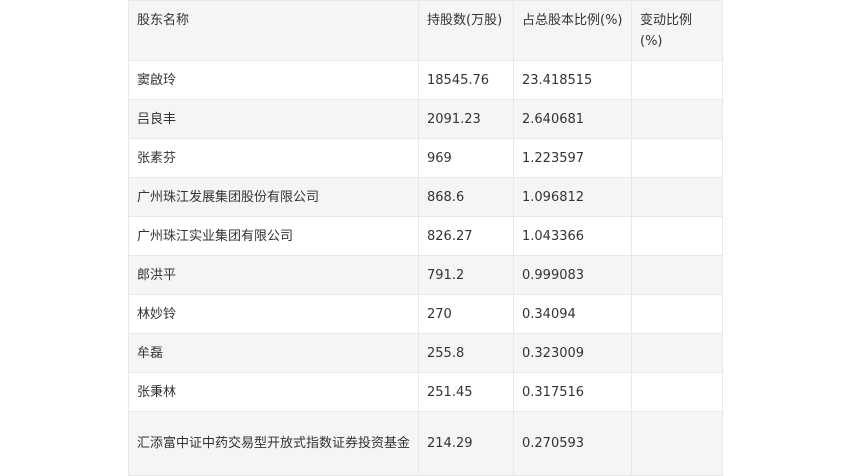 Image resolution: width=850 pixels, height=476 pixels. I want to click on table-row: 张素芬 969 1.223597, so click(425, 158).